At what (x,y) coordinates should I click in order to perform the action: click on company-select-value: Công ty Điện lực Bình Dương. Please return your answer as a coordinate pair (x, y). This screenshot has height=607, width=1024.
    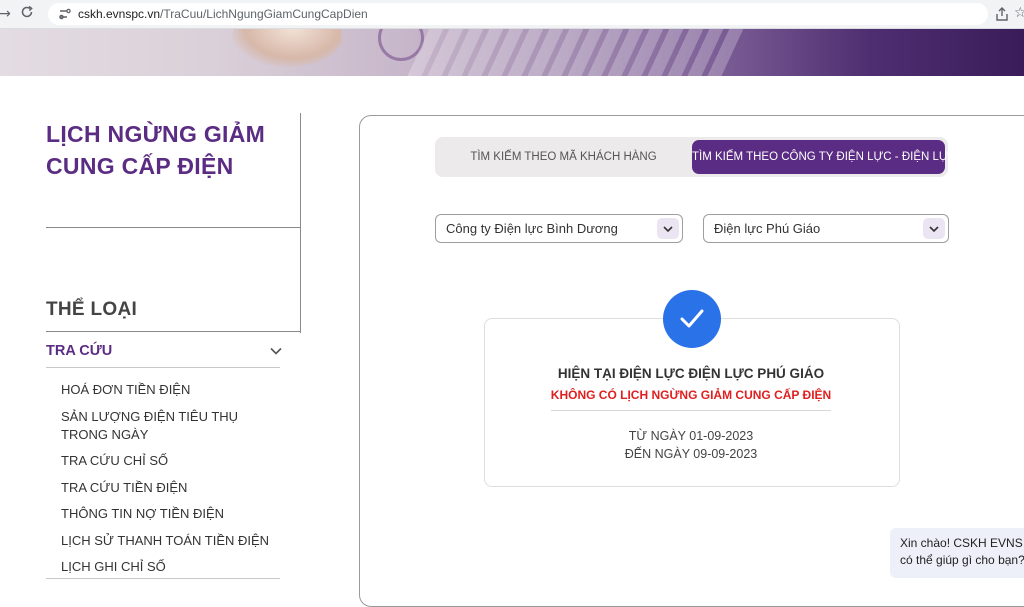
    Looking at the image, I should click on (532, 228).